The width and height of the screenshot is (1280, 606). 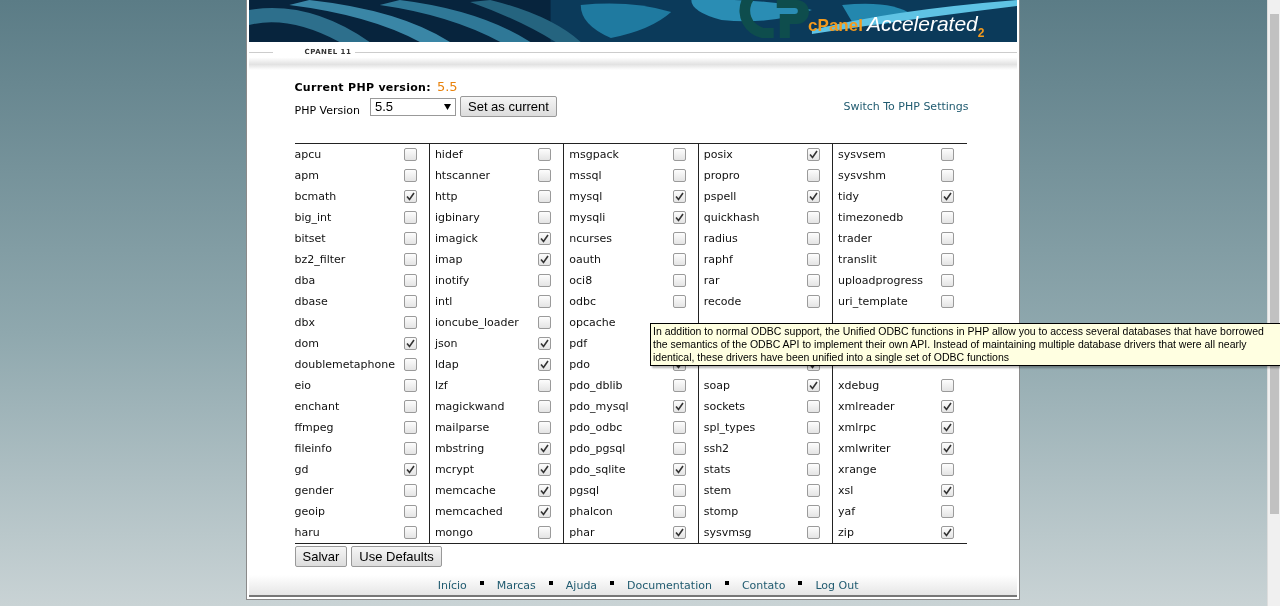 I want to click on extension-name: sysvshm, so click(x=862, y=175).